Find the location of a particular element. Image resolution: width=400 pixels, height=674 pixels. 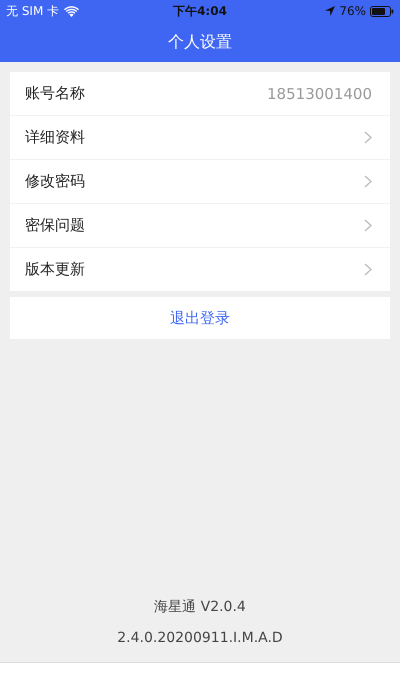

page-title: 个人设置 is located at coordinates (200, 42).